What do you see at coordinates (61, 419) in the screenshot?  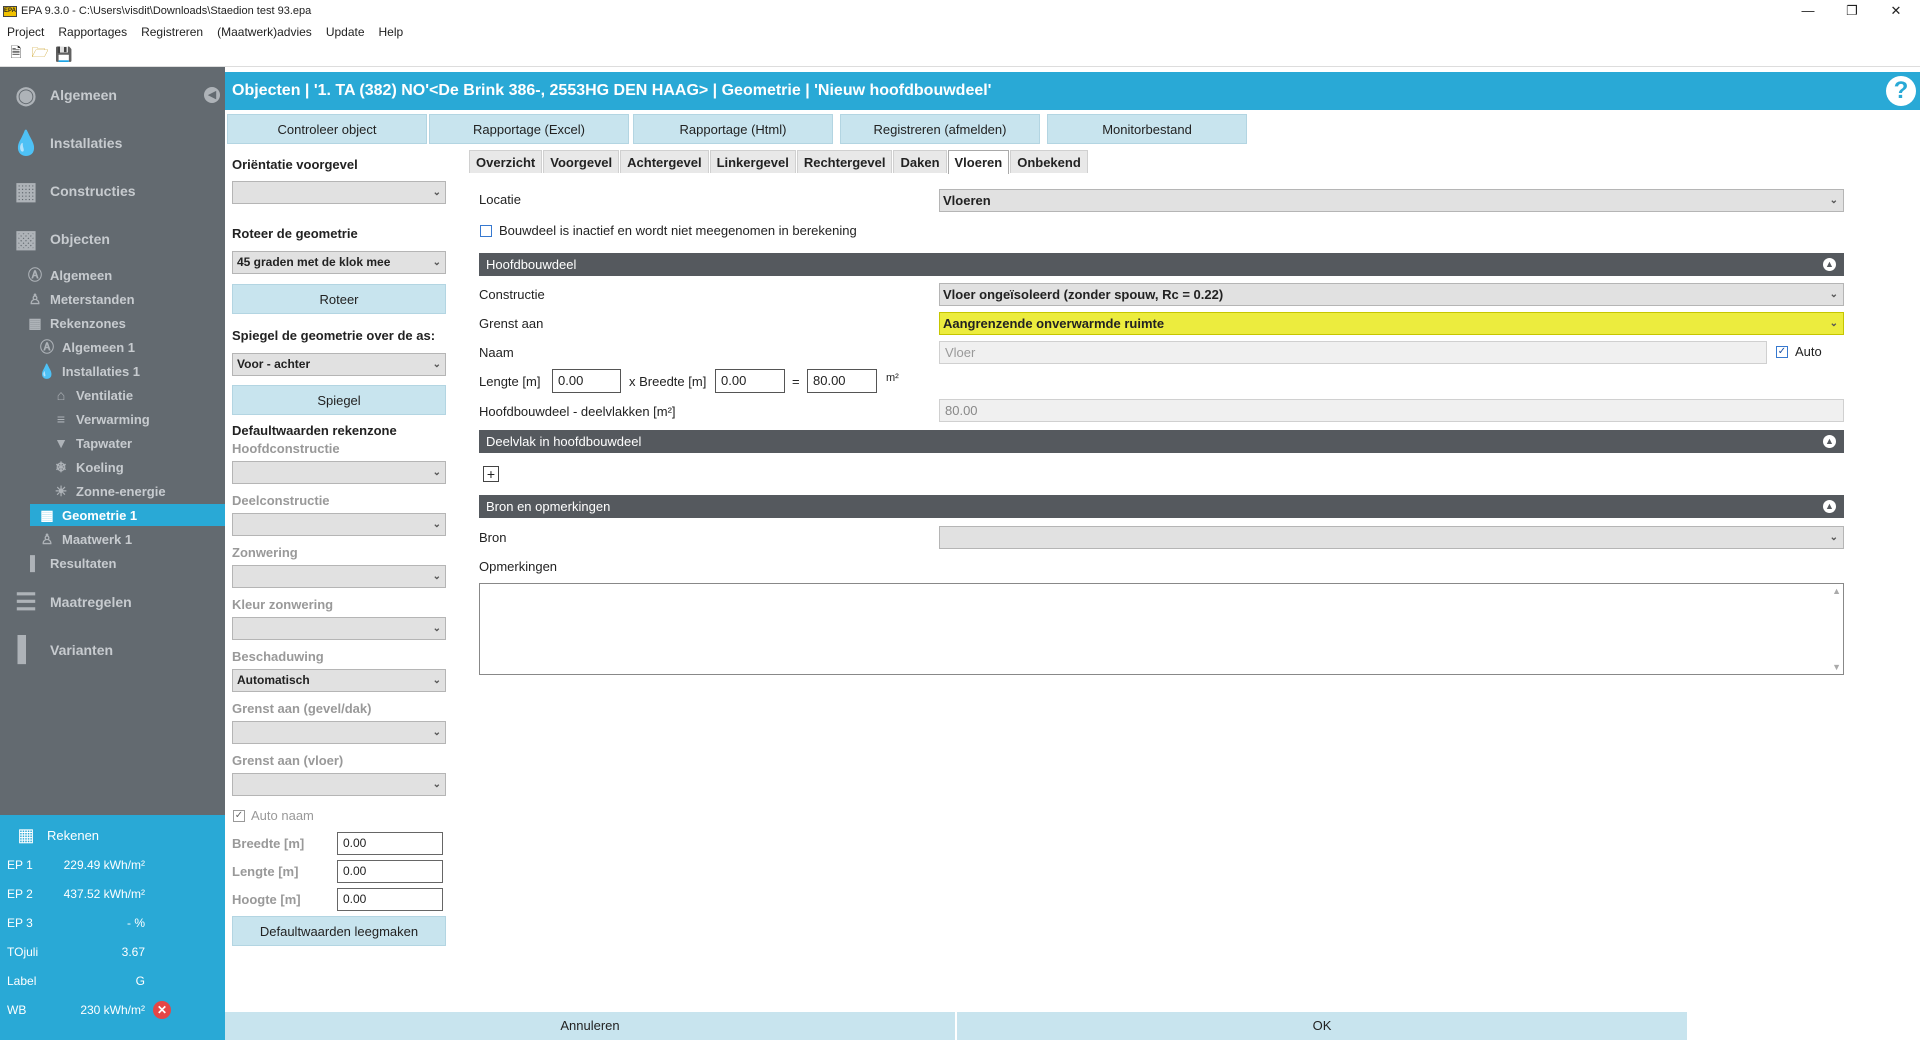 I see `thermometer-icon: ≡` at bounding box center [61, 419].